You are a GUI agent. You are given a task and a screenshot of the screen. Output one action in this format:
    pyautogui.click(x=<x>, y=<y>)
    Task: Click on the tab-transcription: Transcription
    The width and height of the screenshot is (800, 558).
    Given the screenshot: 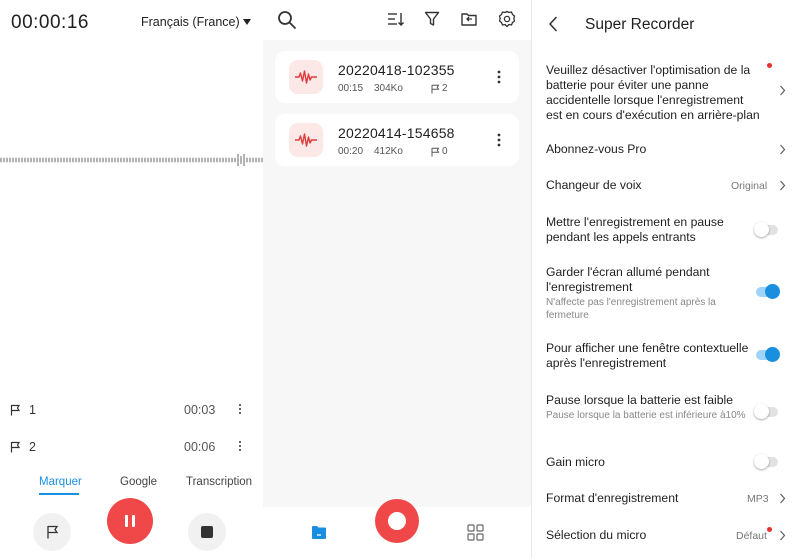 What is the action you would take?
    pyautogui.click(x=219, y=482)
    